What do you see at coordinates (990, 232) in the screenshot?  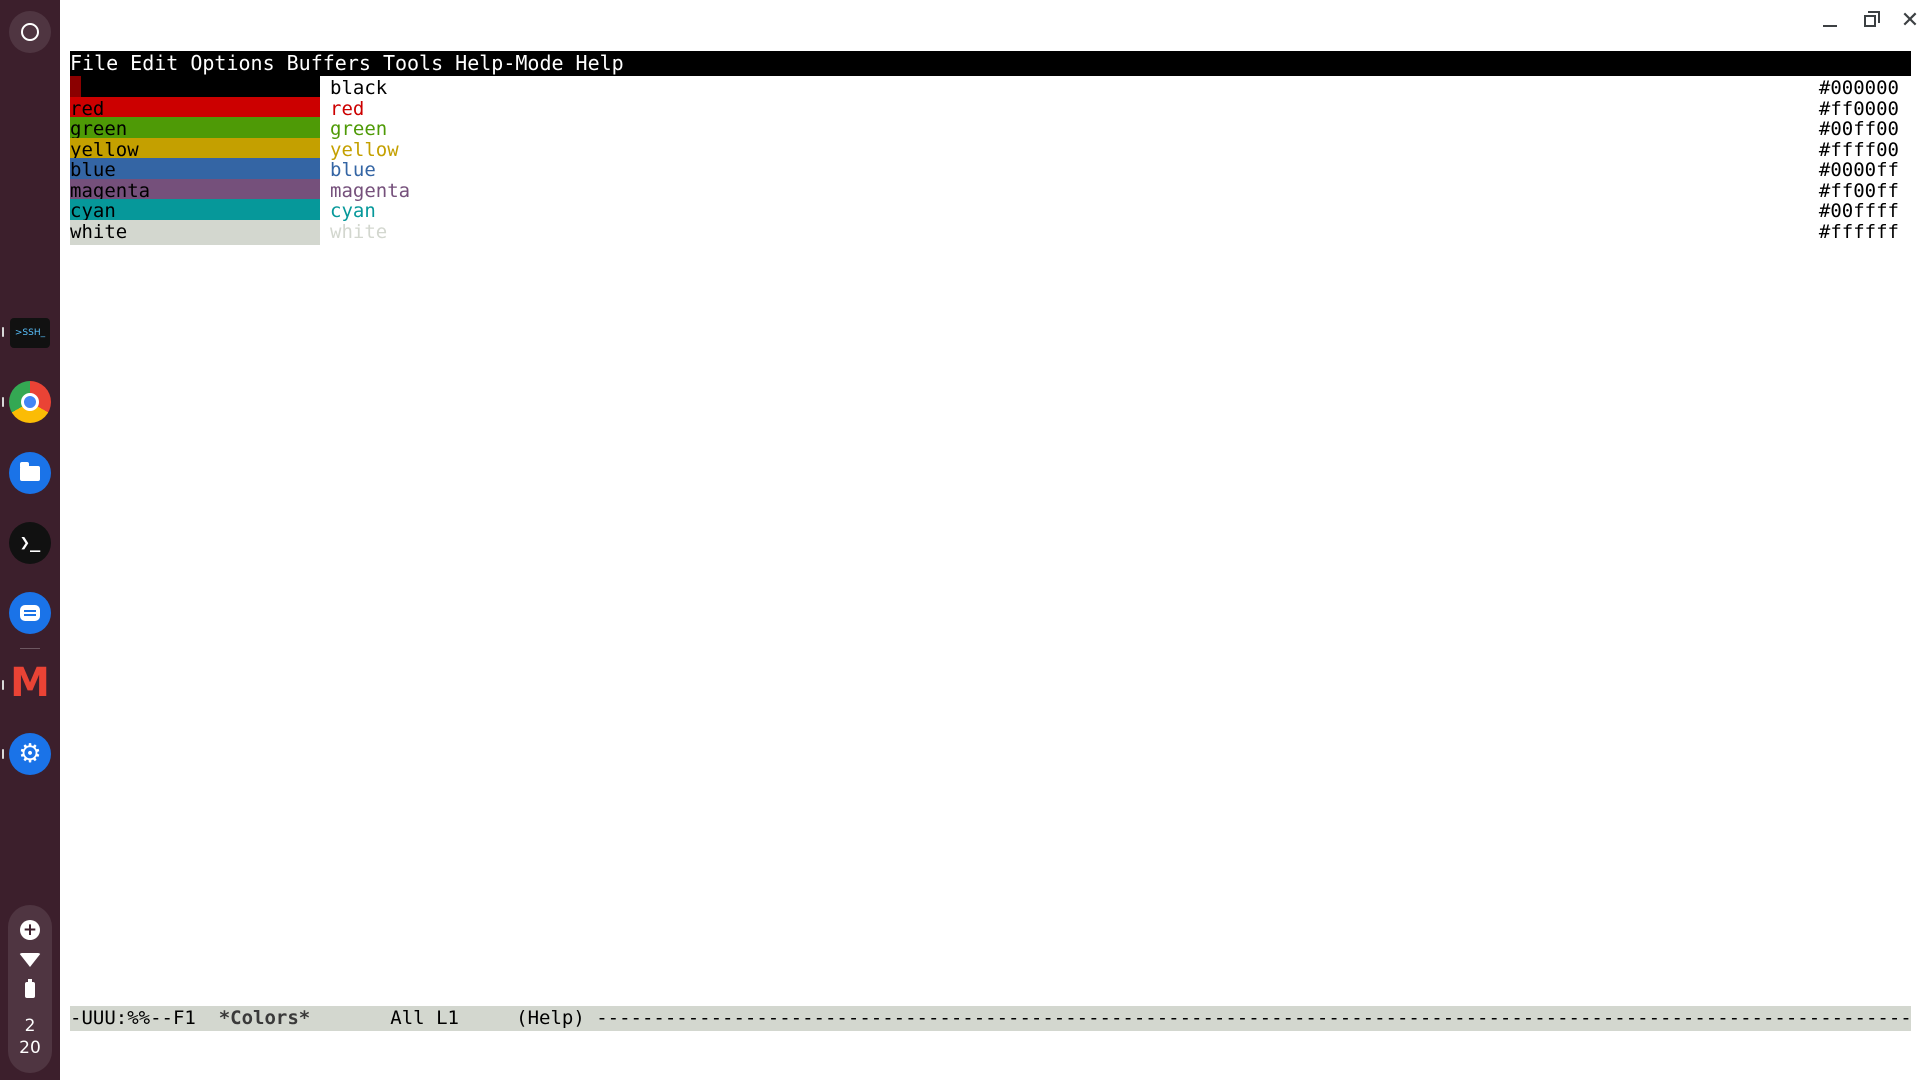 I see `color-row: white white #ffffff` at bounding box center [990, 232].